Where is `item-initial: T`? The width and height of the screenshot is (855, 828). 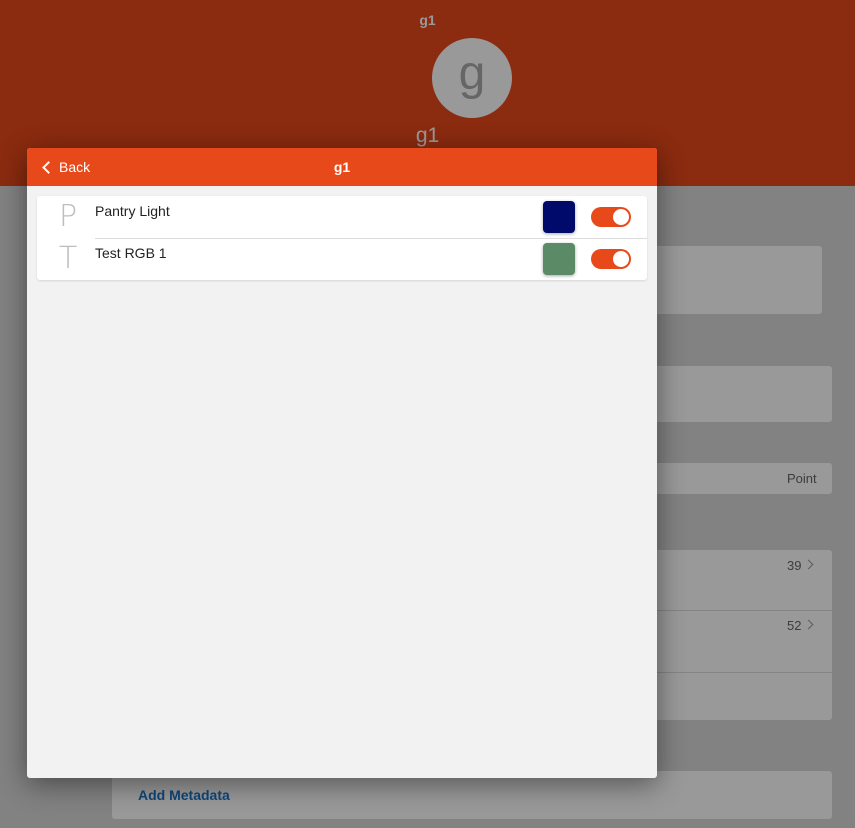
item-initial: T is located at coordinates (68, 258).